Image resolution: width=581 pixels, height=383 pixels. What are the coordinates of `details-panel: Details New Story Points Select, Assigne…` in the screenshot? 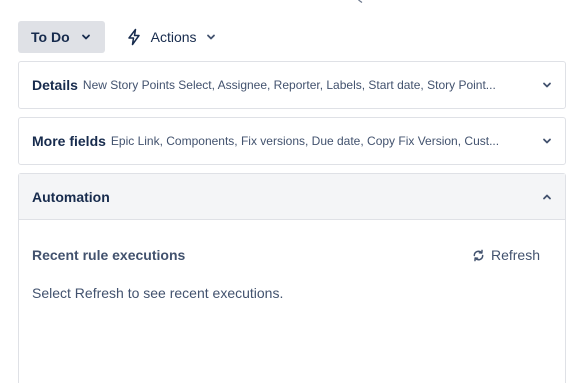 It's located at (292, 85).